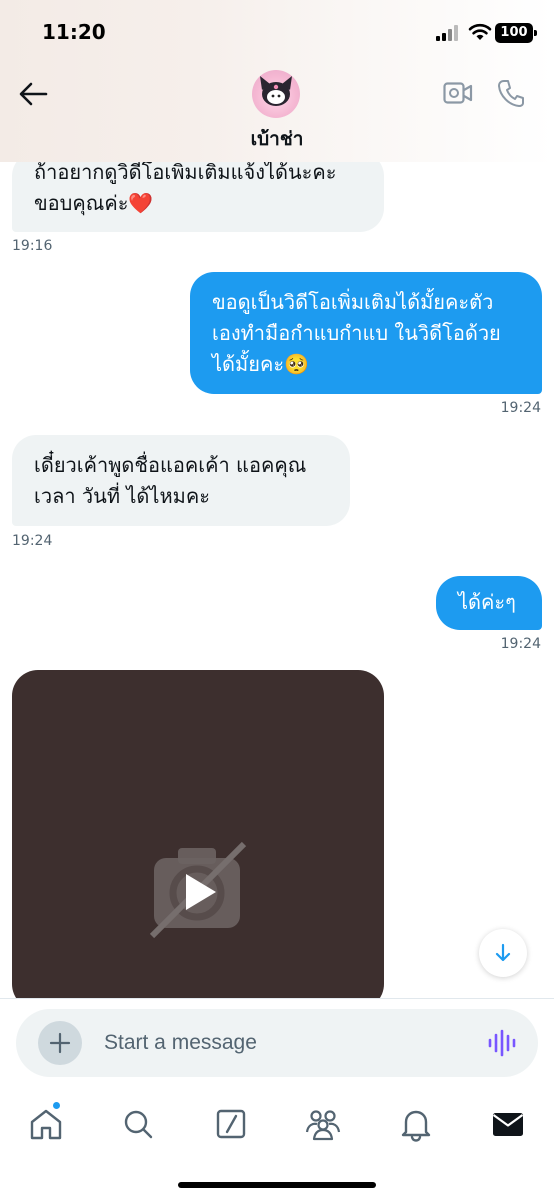 This screenshot has height=1200, width=554. Describe the element at coordinates (353, 302) in the screenshot. I see `message-line: ขอดูเป็นวิดีโอเพิ่มเติมได้มั้ยคะตัว` at that location.